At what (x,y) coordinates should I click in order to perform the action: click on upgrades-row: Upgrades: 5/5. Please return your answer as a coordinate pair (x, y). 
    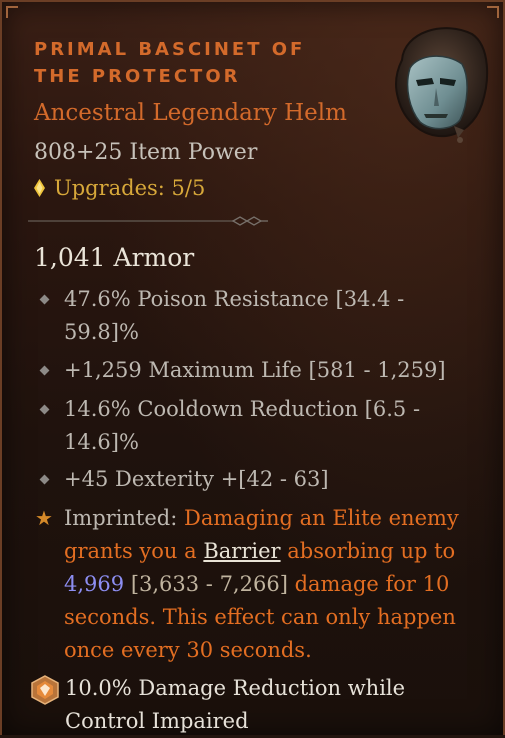
    Looking at the image, I should click on (119, 188).